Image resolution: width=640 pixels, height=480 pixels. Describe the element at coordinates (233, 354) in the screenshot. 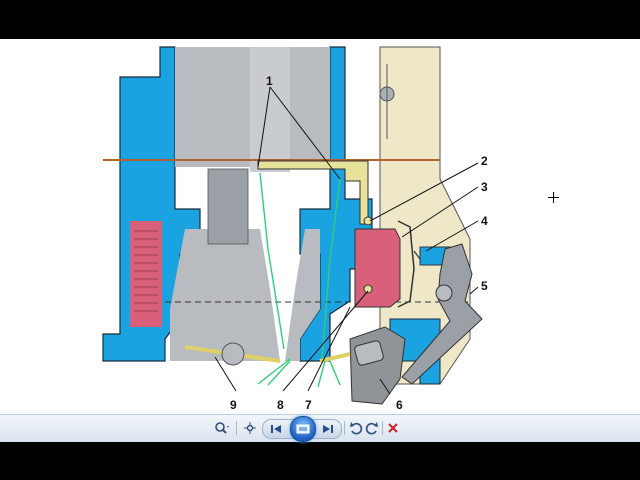

I see `throttle-shaft` at that location.